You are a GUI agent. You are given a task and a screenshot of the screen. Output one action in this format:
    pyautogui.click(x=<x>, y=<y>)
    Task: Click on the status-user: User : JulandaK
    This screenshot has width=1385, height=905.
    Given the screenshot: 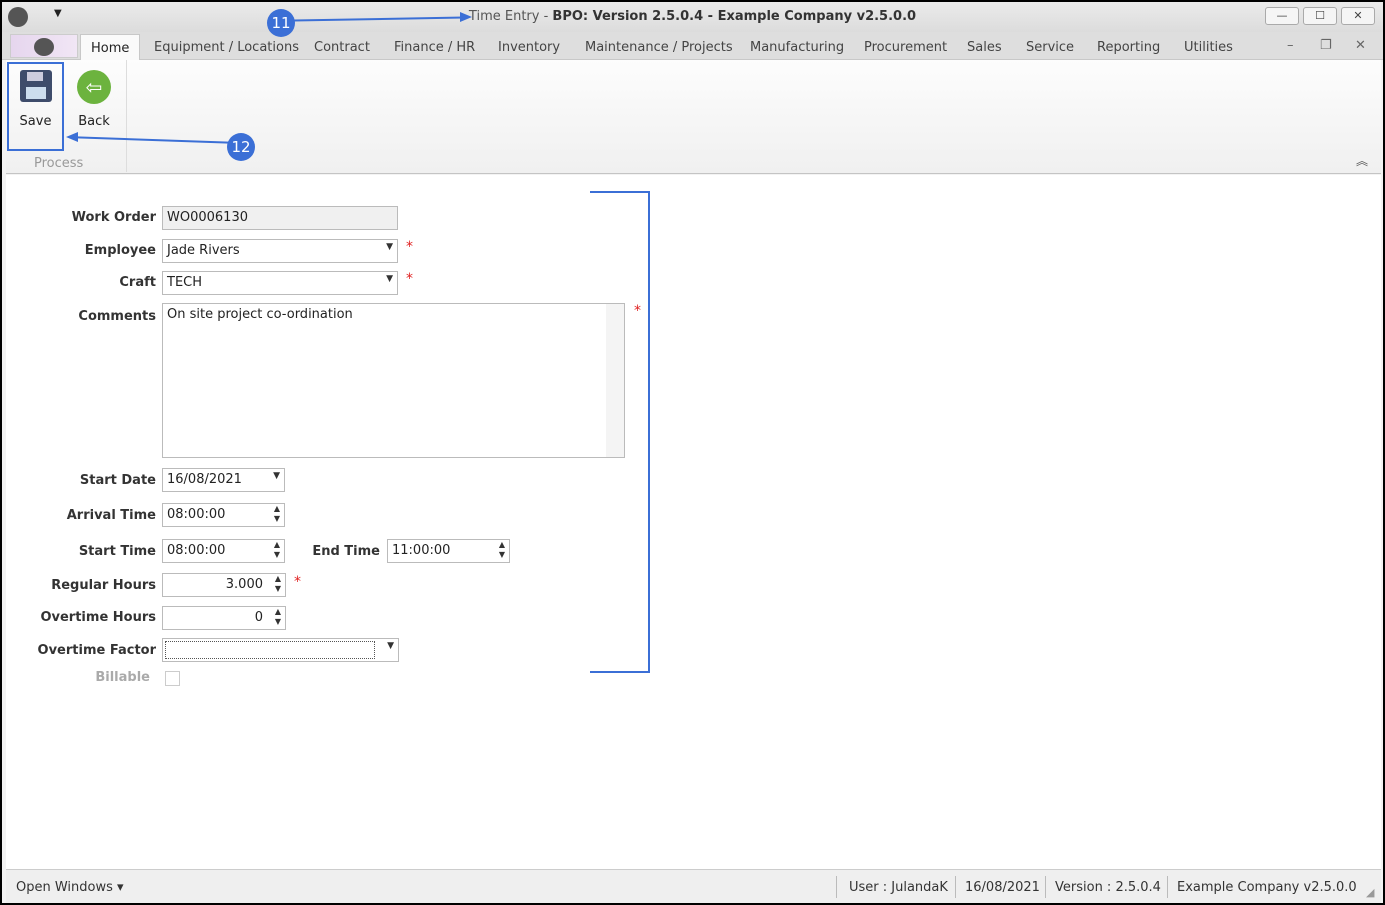 What is the action you would take?
    pyautogui.click(x=898, y=887)
    